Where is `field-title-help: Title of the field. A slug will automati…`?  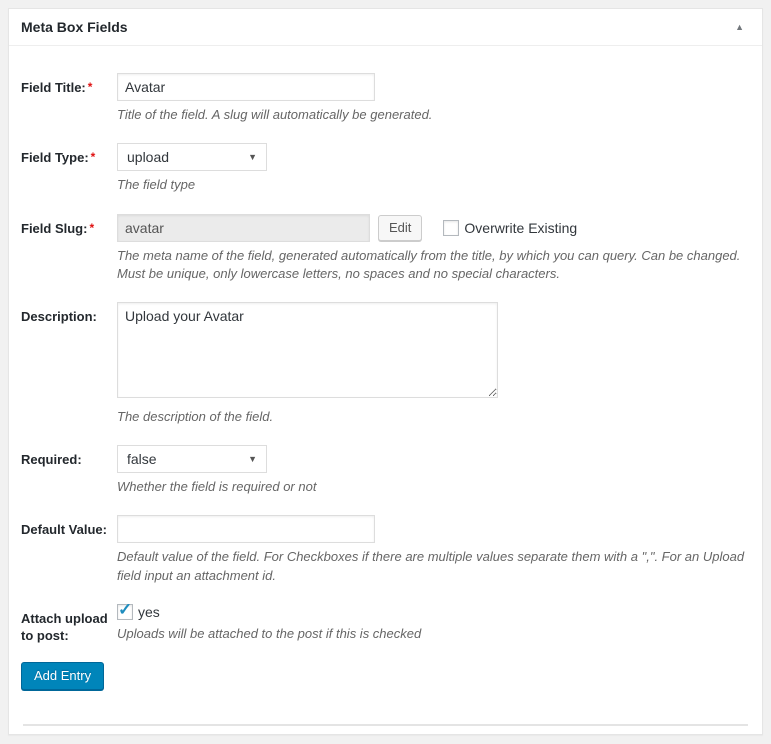
field-title-help: Title of the field. A slug will automati… is located at coordinates (275, 115).